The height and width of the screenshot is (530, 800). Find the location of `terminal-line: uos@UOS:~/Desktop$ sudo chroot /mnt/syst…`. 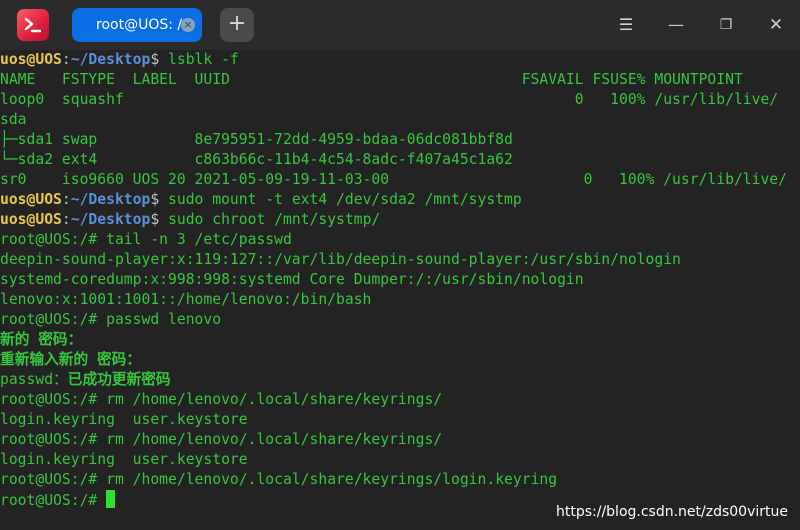

terminal-line: uos@UOS:~/Desktop$ sudo chroot /mnt/syst… is located at coordinates (190, 220).